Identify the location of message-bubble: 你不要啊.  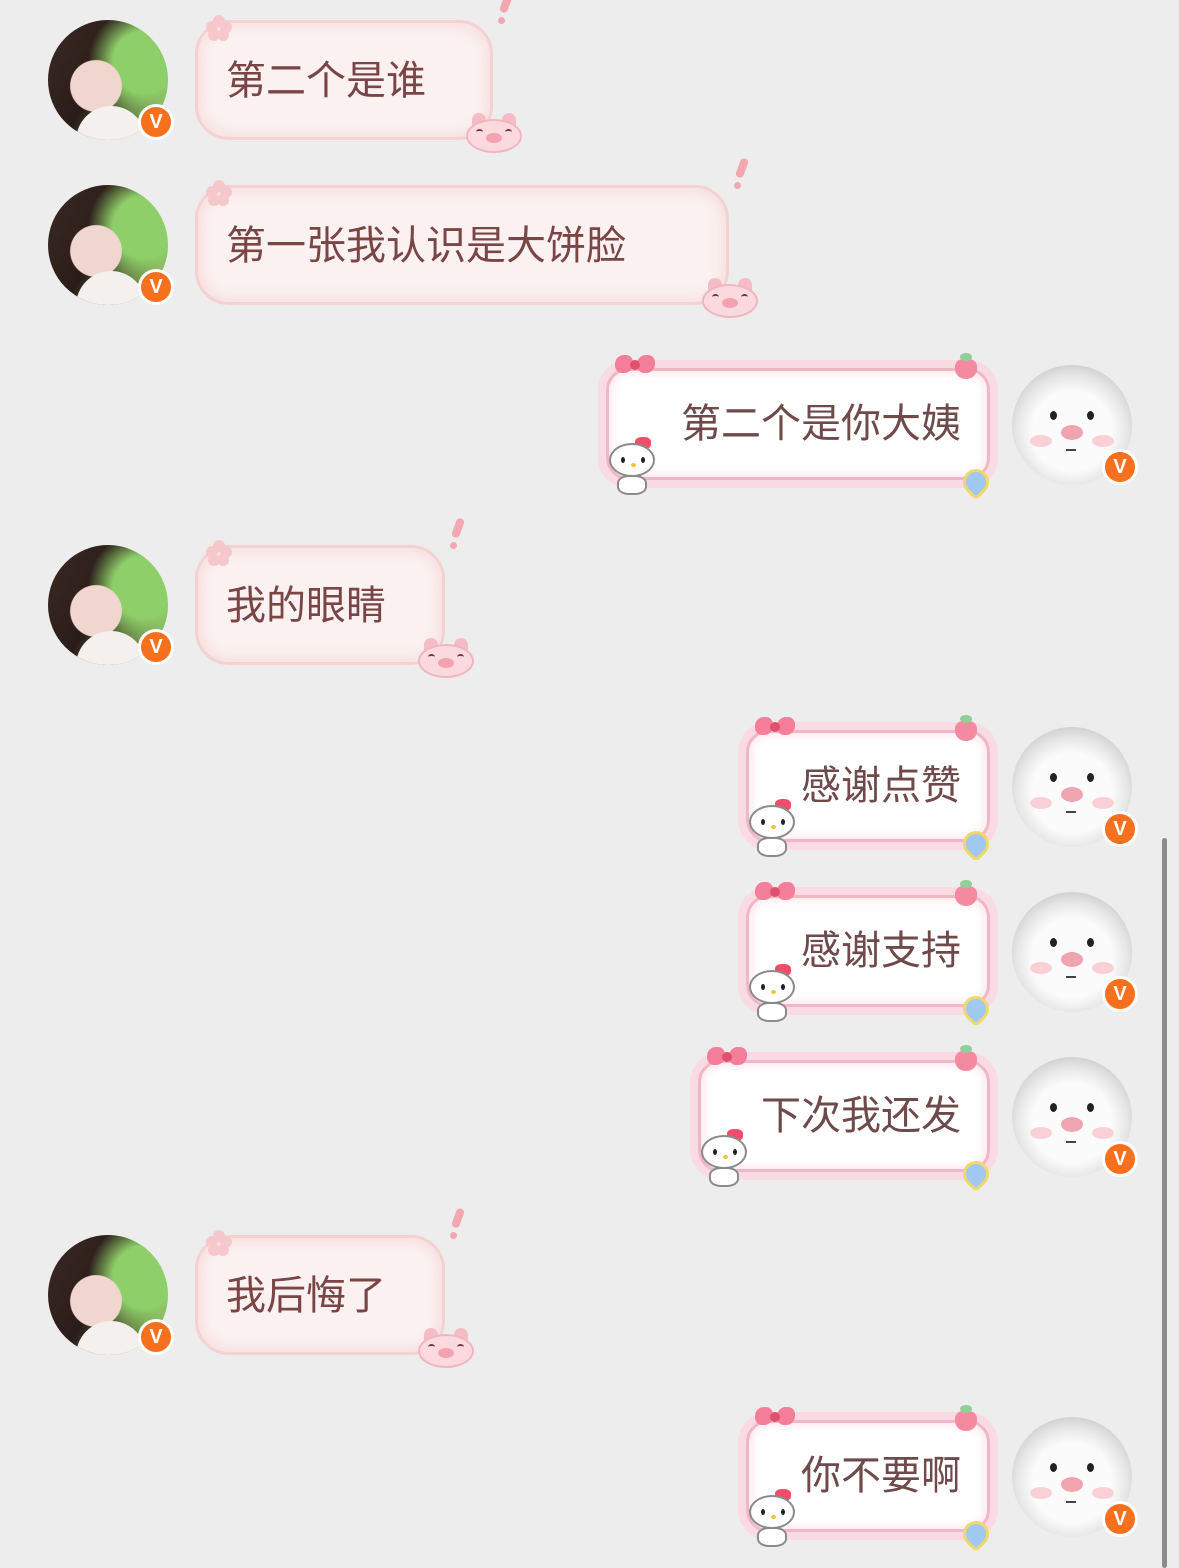
(870, 1479).